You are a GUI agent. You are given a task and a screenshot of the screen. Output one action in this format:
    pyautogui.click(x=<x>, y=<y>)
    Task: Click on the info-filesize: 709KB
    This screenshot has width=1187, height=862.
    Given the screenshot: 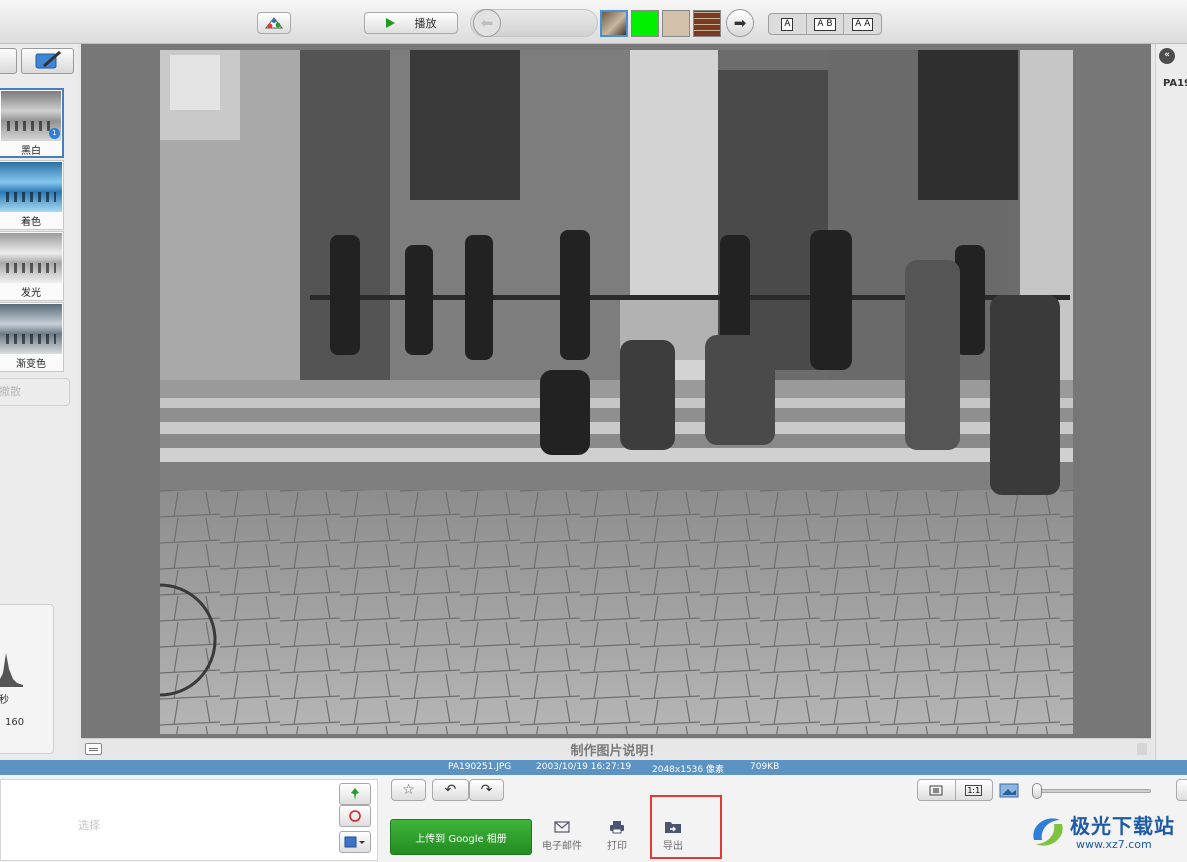 What is the action you would take?
    pyautogui.click(x=765, y=767)
    